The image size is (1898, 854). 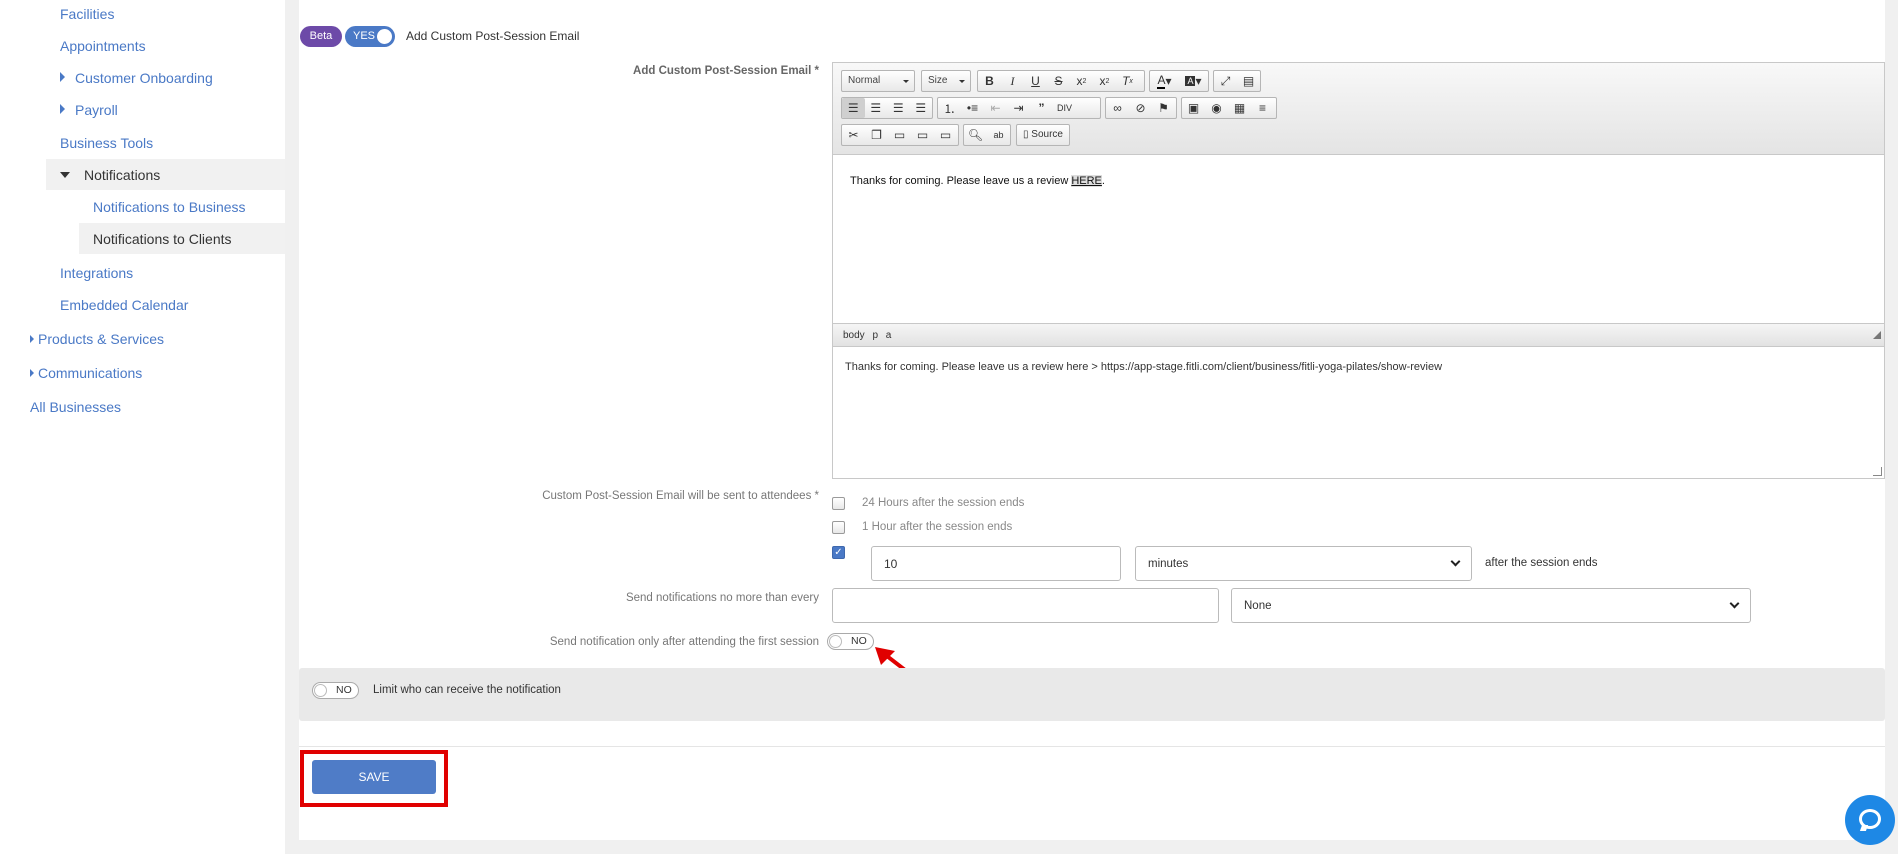 What do you see at coordinates (1864, 828) in the screenshot?
I see `chat-tail` at bounding box center [1864, 828].